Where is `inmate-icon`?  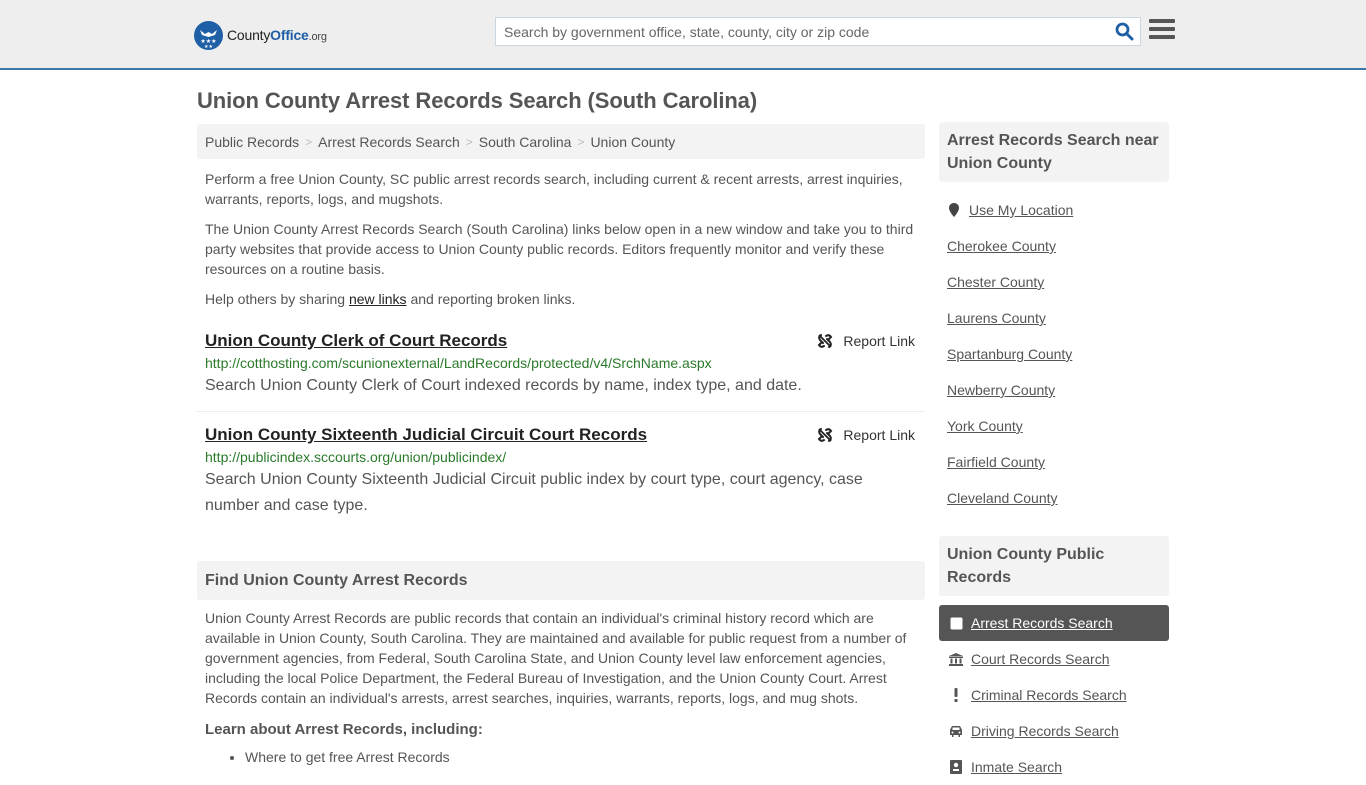 inmate-icon is located at coordinates (956, 767).